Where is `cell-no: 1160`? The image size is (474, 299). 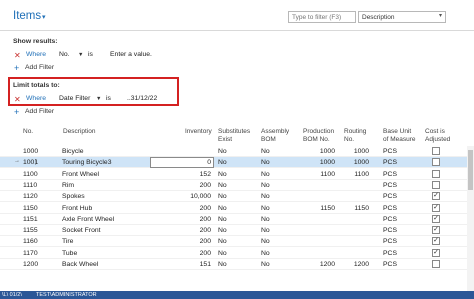
cell-no: 1160 is located at coordinates (38, 241).